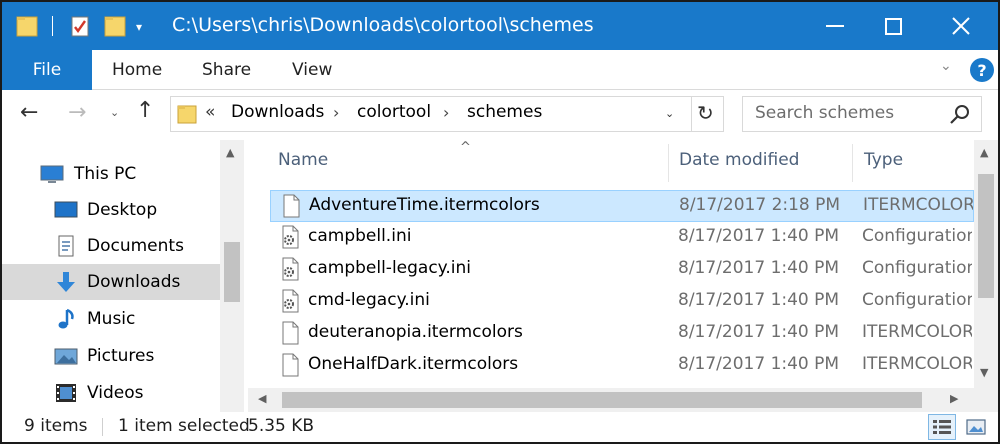 This screenshot has width=1000, height=444. What do you see at coordinates (111, 174) in the screenshot?
I see `nav-item-this-pc: This PC` at bounding box center [111, 174].